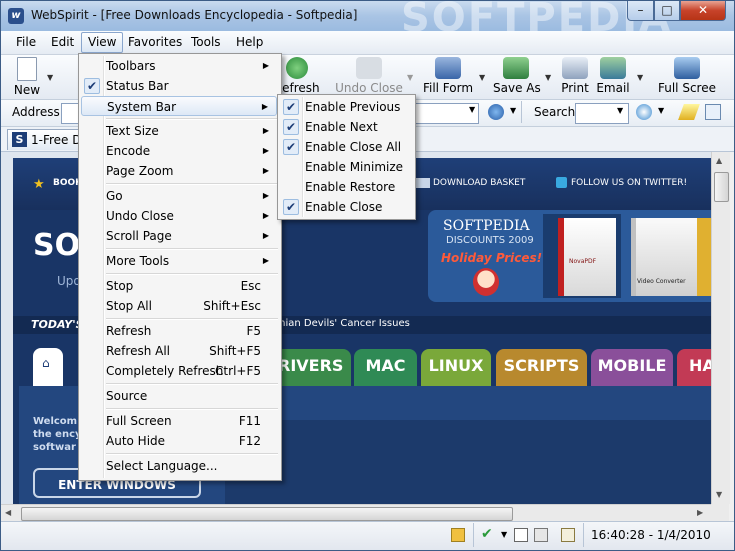 This screenshot has height=551, width=735. What do you see at coordinates (179, 261) in the screenshot?
I see `view-menu-item-more-tools: More Tools ▶` at bounding box center [179, 261].